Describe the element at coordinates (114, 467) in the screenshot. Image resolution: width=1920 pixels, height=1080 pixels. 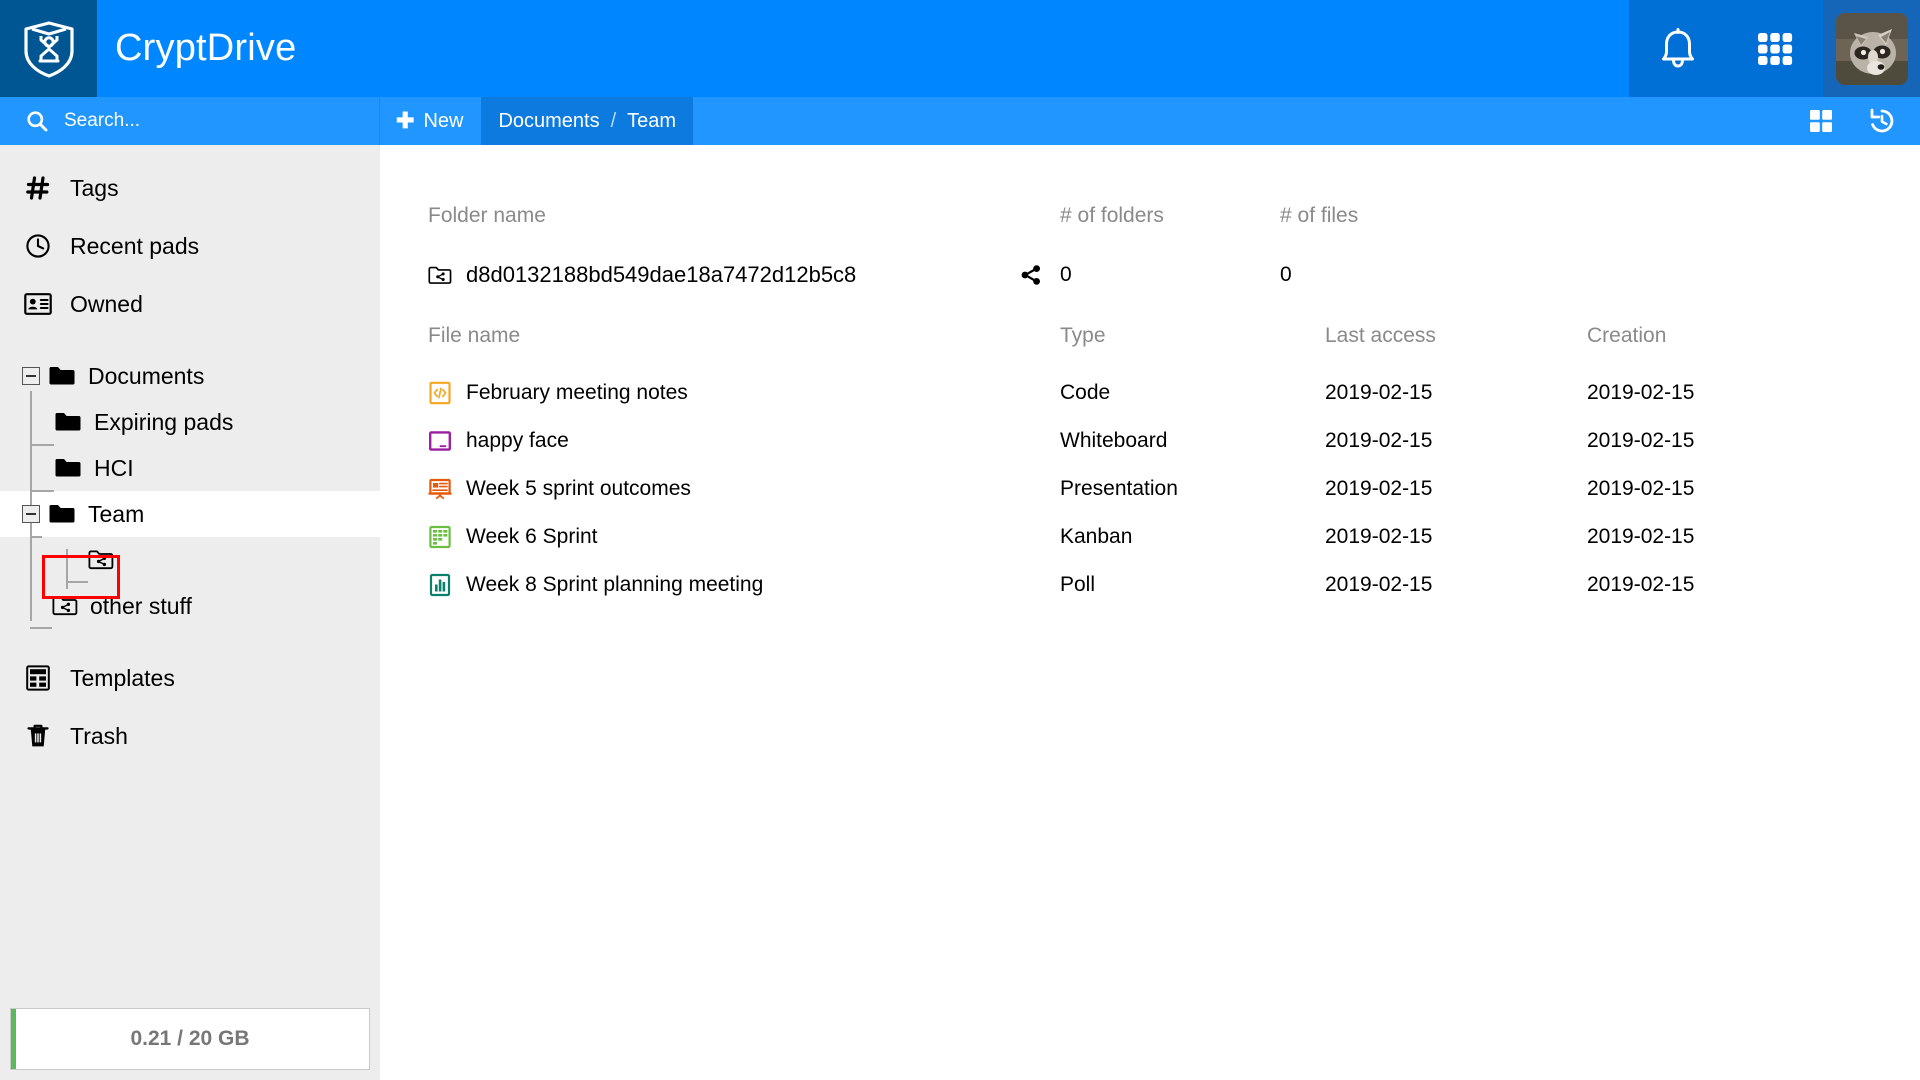
I see `tree-item-label: HCI` at that location.